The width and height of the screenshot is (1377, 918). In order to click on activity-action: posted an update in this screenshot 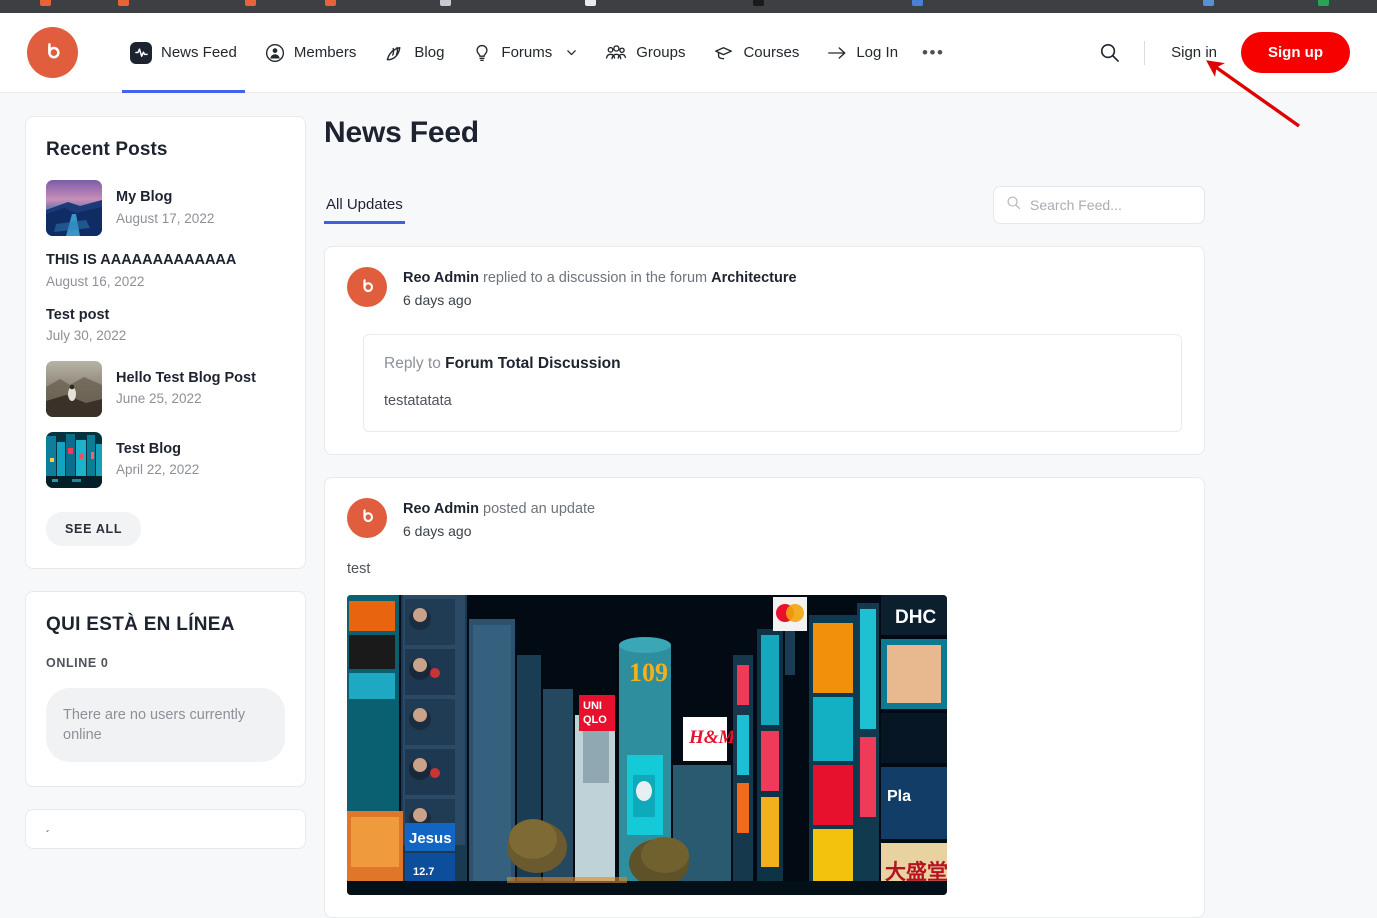, I will do `click(537, 508)`.